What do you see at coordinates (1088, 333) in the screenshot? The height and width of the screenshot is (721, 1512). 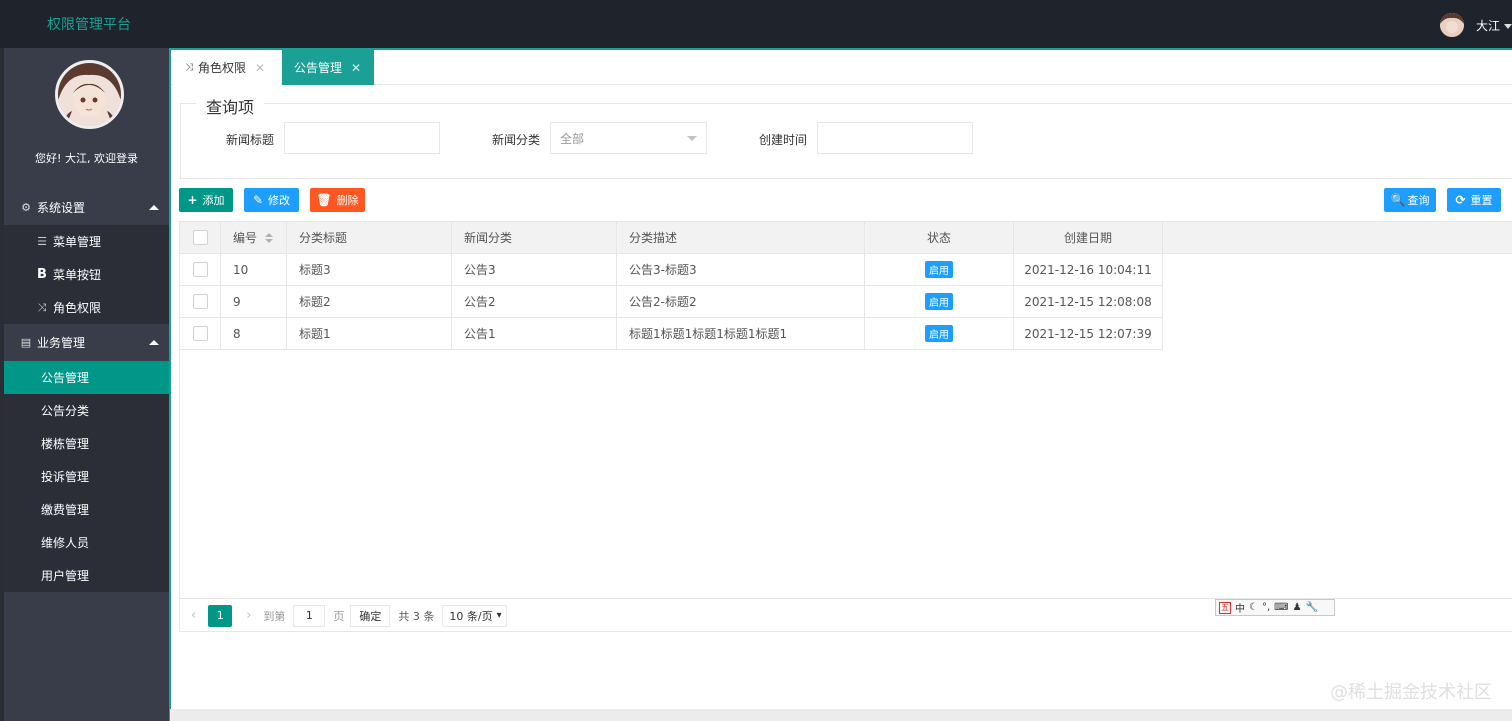 I see `cell-created: 2021-12-15 12:07:39` at bounding box center [1088, 333].